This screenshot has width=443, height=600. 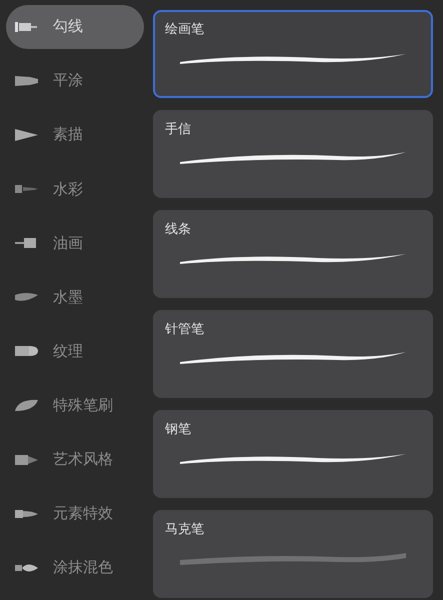 What do you see at coordinates (178, 129) in the screenshot?
I see `brush-name: 手信` at bounding box center [178, 129].